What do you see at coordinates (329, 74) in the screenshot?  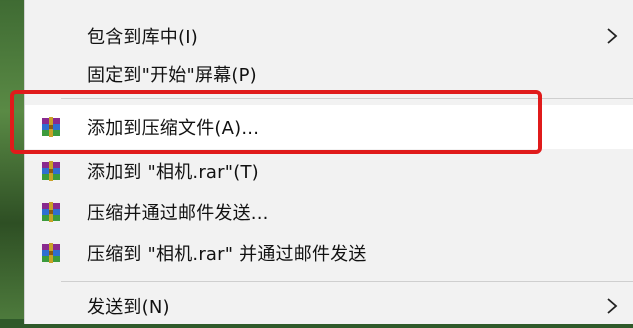 I see `menu-item-pin-to-start: 固定到"开始"屏幕(P)` at bounding box center [329, 74].